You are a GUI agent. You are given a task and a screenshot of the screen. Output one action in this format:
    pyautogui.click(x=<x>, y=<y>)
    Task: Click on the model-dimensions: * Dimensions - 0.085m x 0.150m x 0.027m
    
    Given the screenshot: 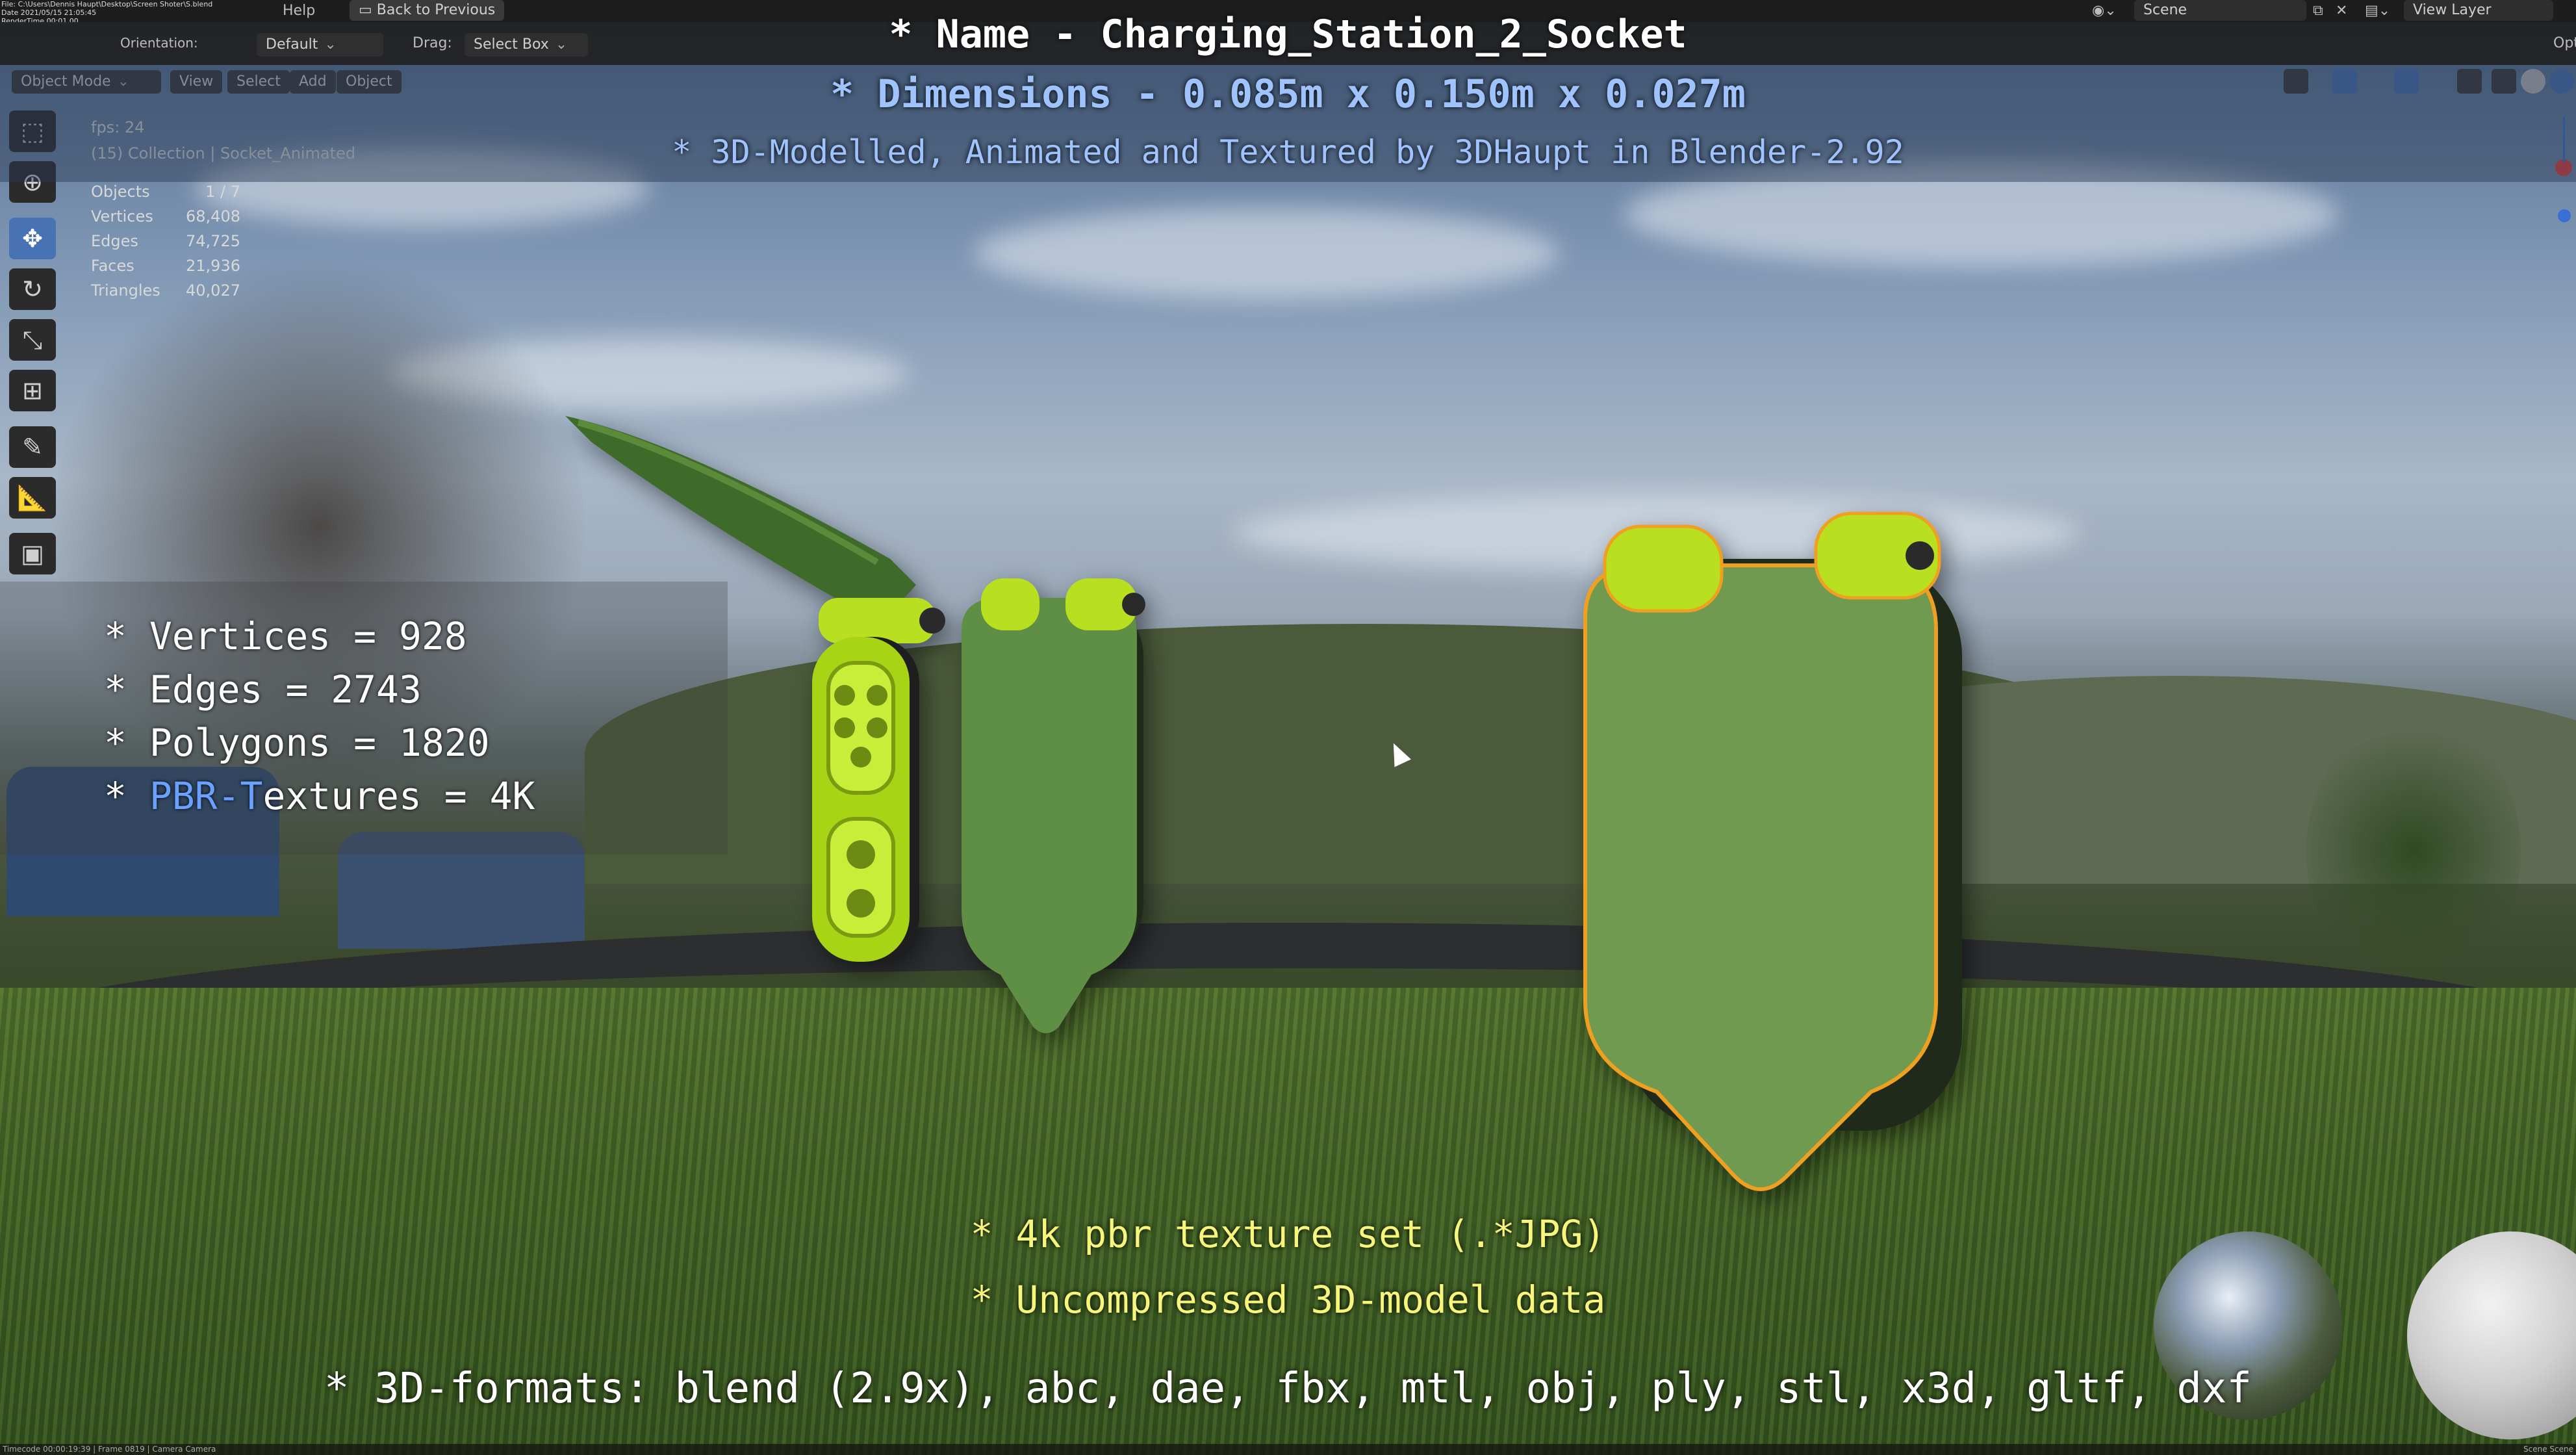 What is the action you would take?
    pyautogui.click(x=1288, y=94)
    